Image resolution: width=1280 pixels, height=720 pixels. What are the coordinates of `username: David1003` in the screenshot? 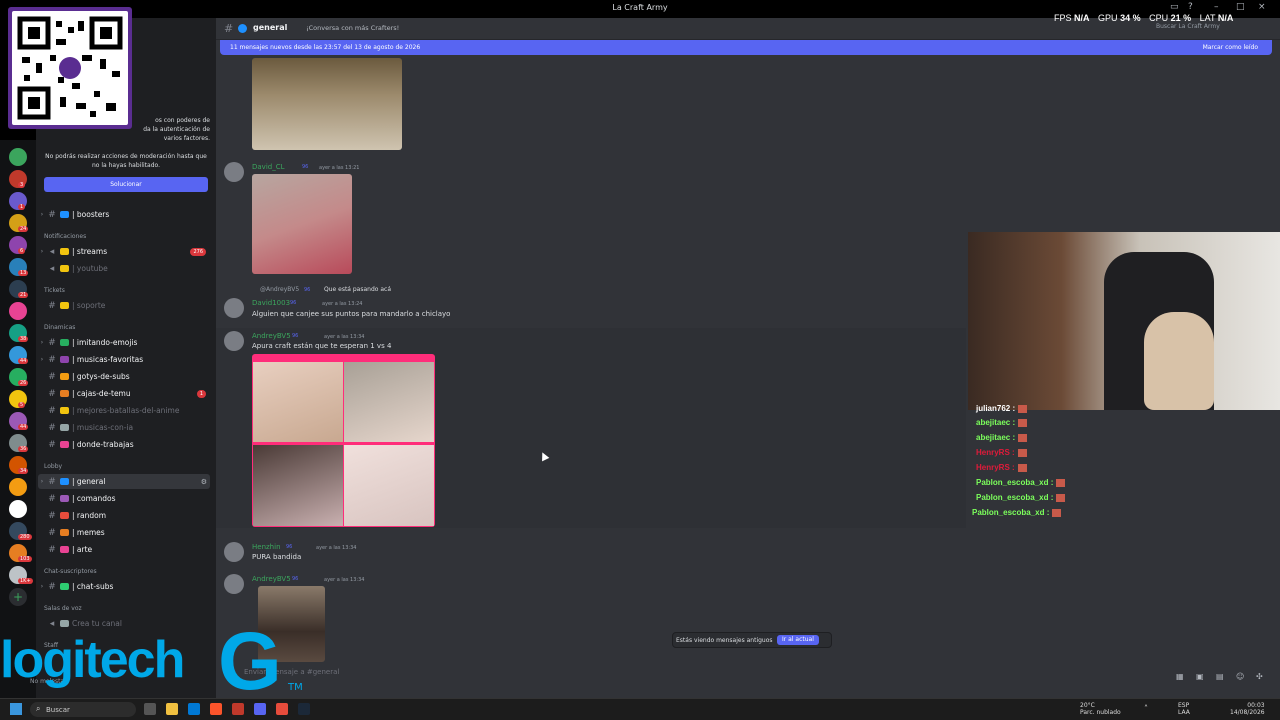 It's located at (271, 303).